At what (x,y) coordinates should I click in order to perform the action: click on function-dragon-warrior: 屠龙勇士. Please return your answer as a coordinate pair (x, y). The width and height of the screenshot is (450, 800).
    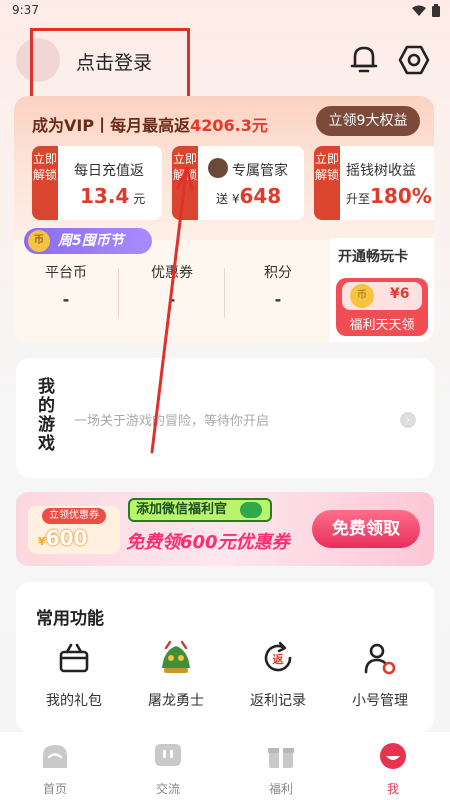
    Looking at the image, I should click on (176, 675).